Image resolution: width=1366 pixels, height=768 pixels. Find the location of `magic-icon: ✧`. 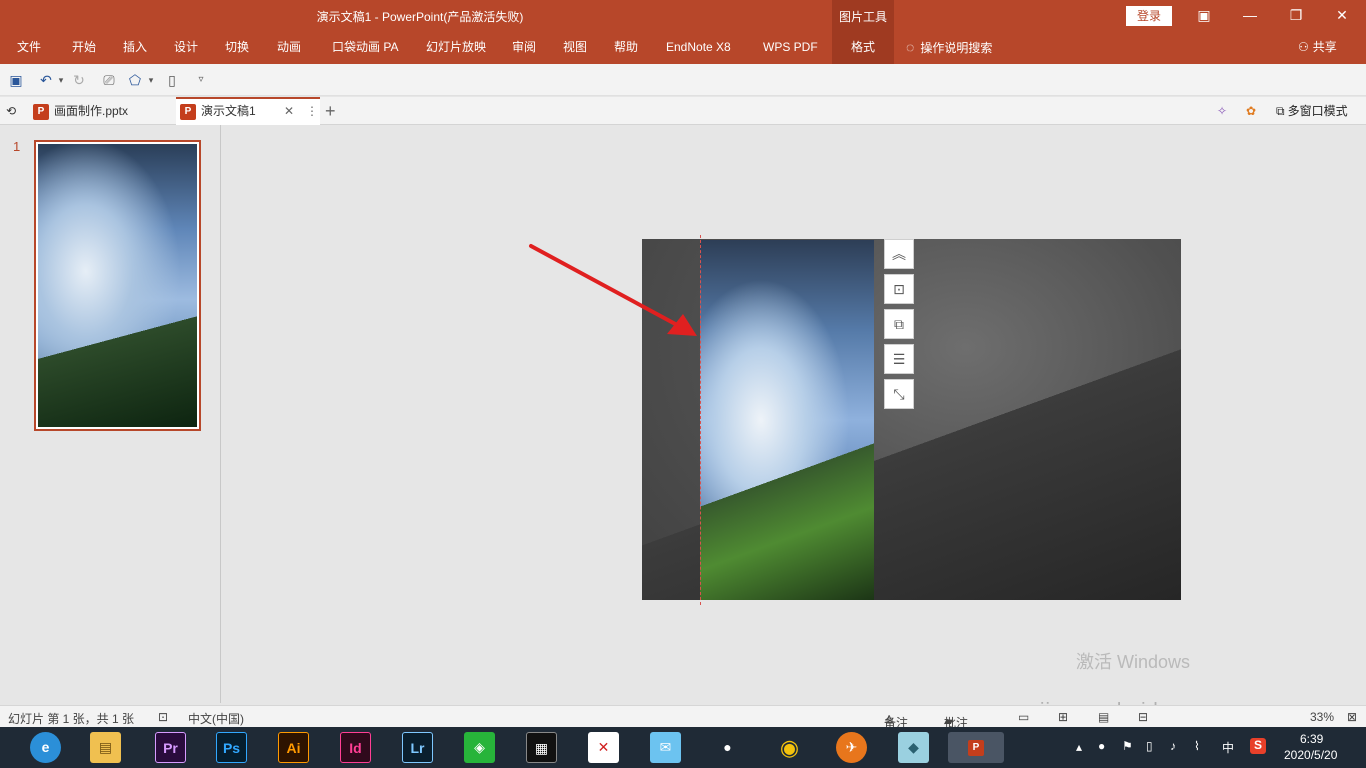

magic-icon: ✧ is located at coordinates (1227, 111).